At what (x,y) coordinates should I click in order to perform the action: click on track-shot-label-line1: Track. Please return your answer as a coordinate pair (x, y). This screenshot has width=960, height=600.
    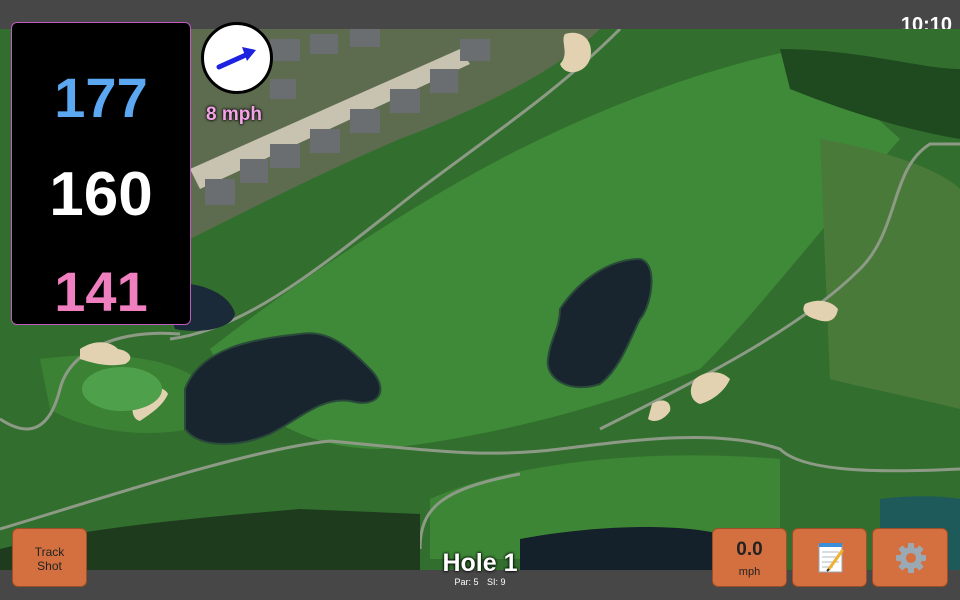
    Looking at the image, I should click on (49, 552).